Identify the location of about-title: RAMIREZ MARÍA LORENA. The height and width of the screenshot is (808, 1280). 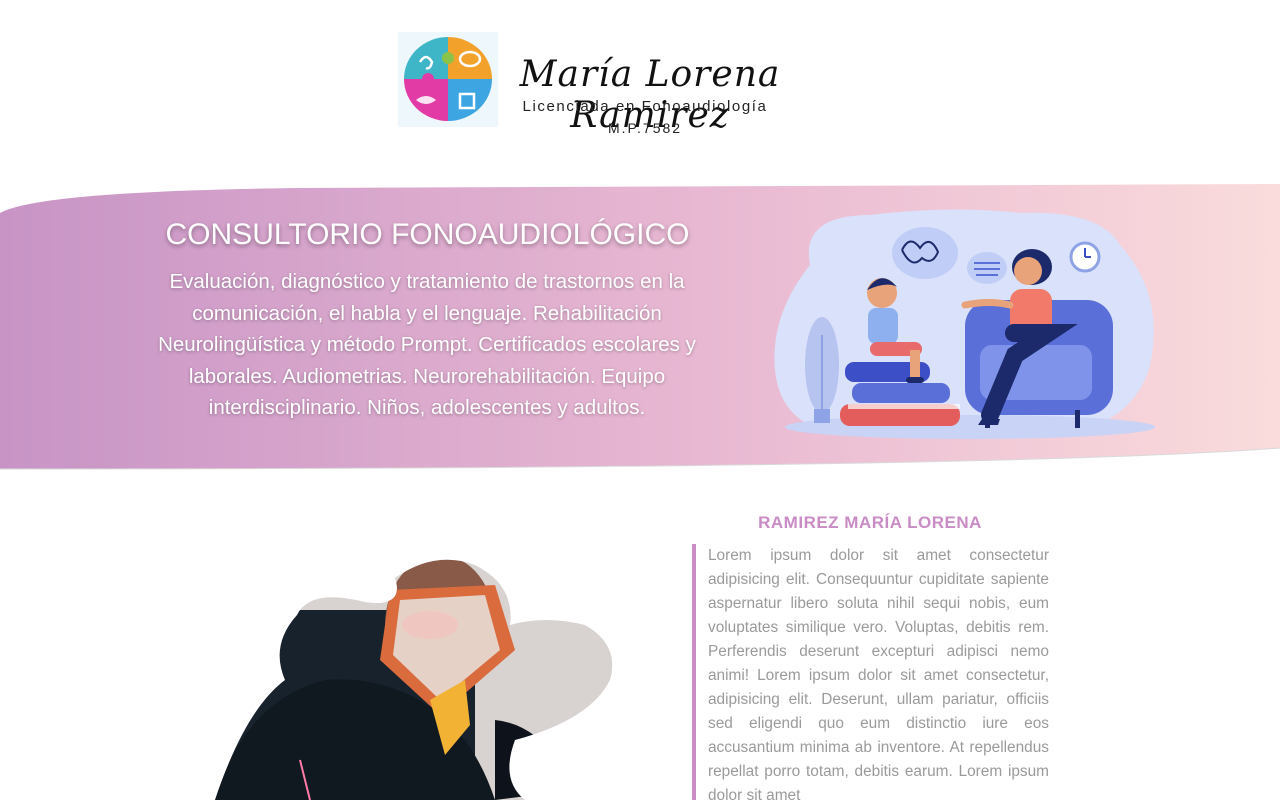
(870, 522).